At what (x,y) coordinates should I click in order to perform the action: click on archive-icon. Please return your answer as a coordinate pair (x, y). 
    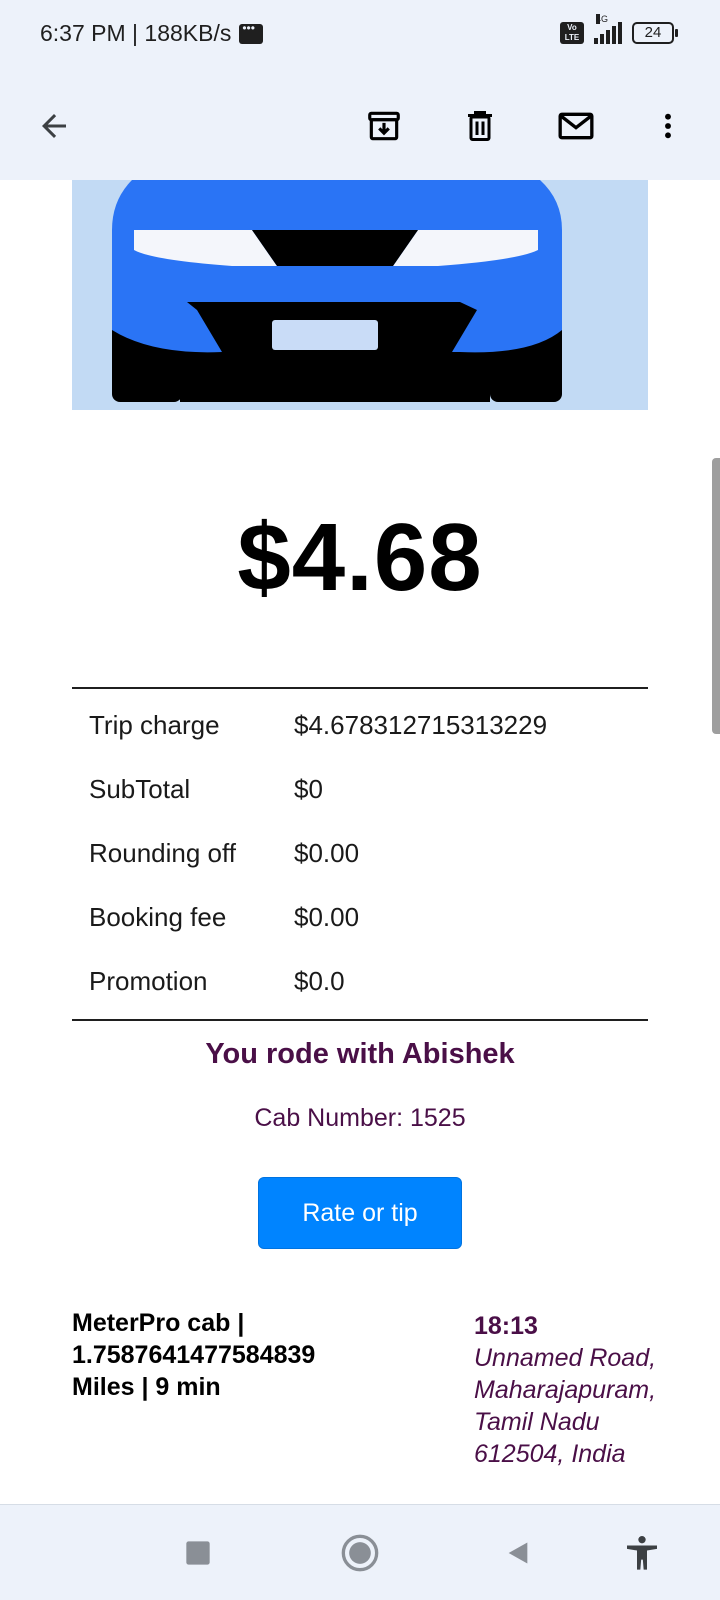
    Looking at the image, I should click on (384, 126).